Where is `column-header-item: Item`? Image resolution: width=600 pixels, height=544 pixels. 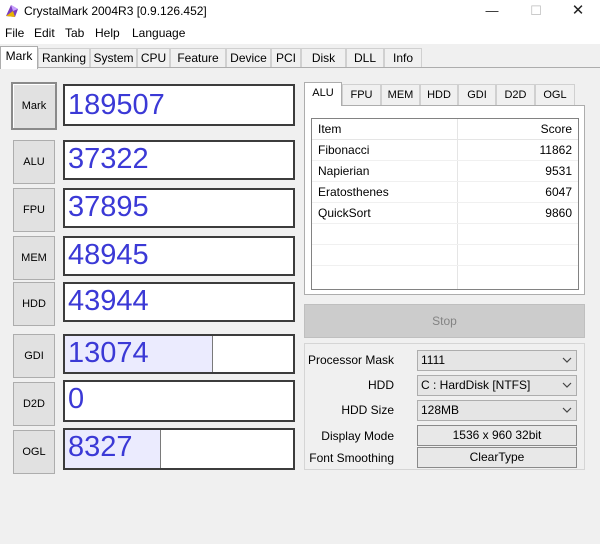 column-header-item: Item is located at coordinates (329, 129).